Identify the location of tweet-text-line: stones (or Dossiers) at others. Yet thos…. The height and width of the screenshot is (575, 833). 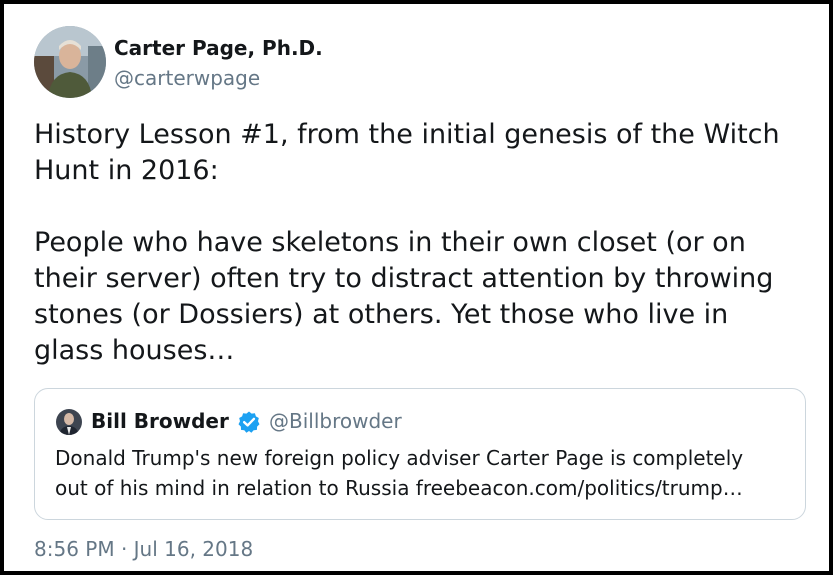
(381, 314).